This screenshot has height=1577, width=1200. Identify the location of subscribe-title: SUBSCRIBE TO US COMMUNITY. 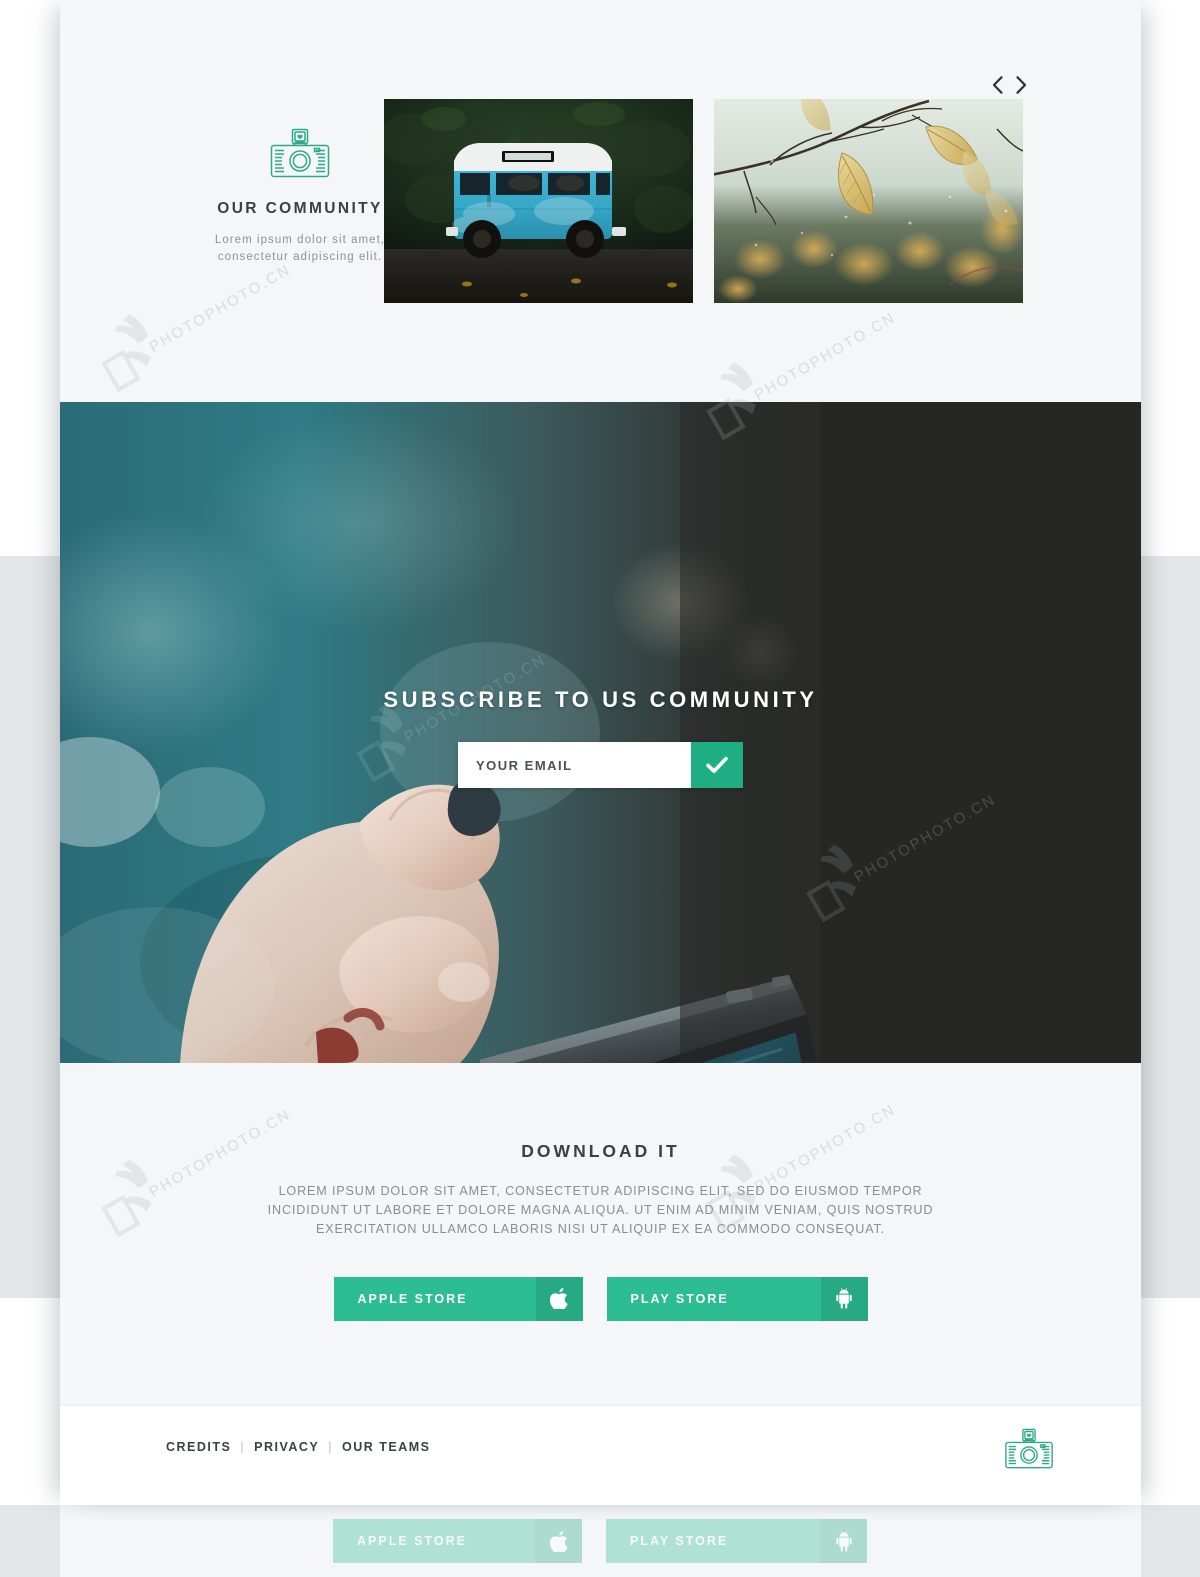
(600, 699).